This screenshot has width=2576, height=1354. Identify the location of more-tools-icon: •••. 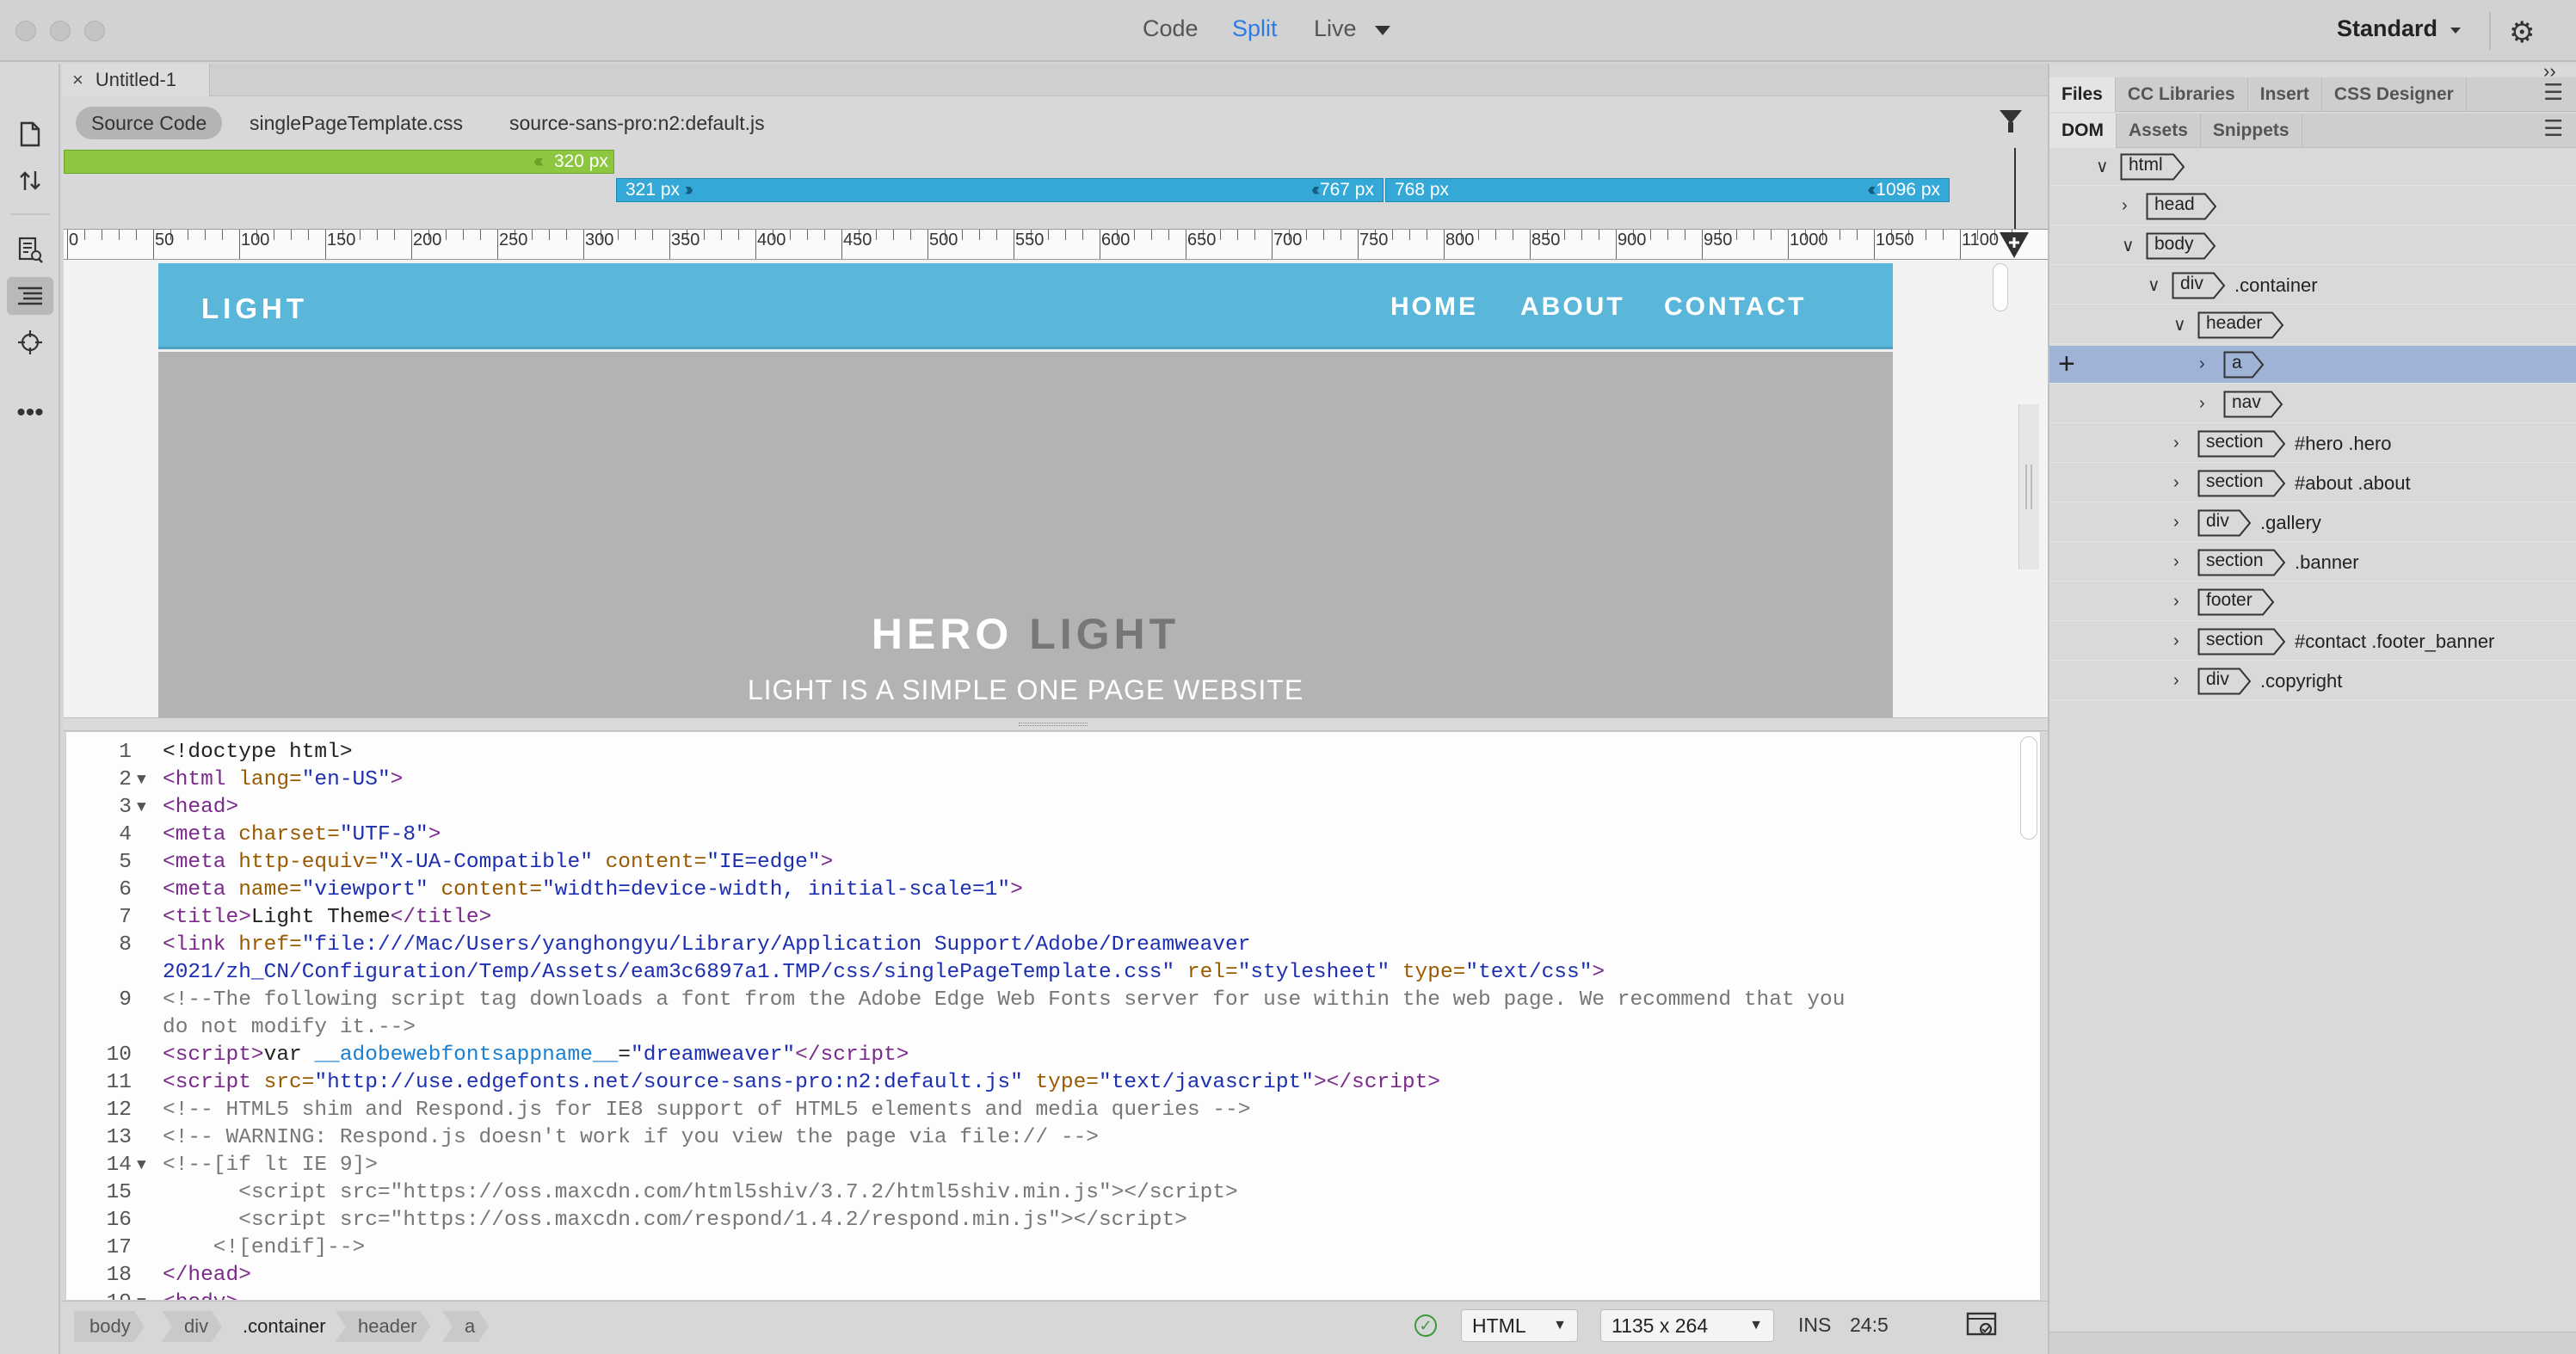
(30, 413).